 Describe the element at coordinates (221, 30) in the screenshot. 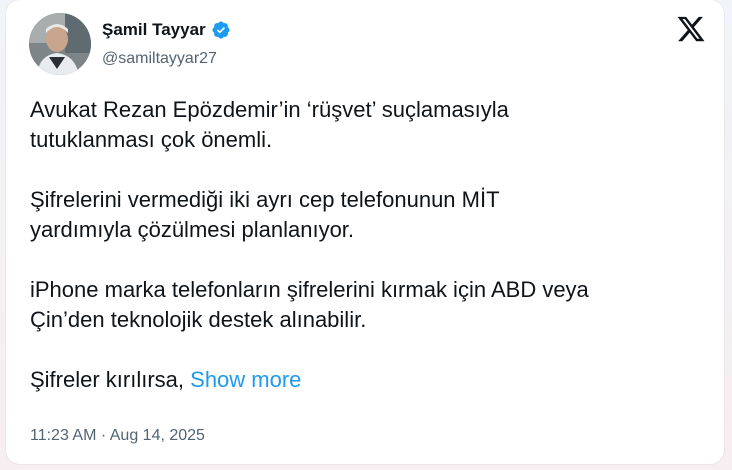

I see `verified-badge-icon` at that location.